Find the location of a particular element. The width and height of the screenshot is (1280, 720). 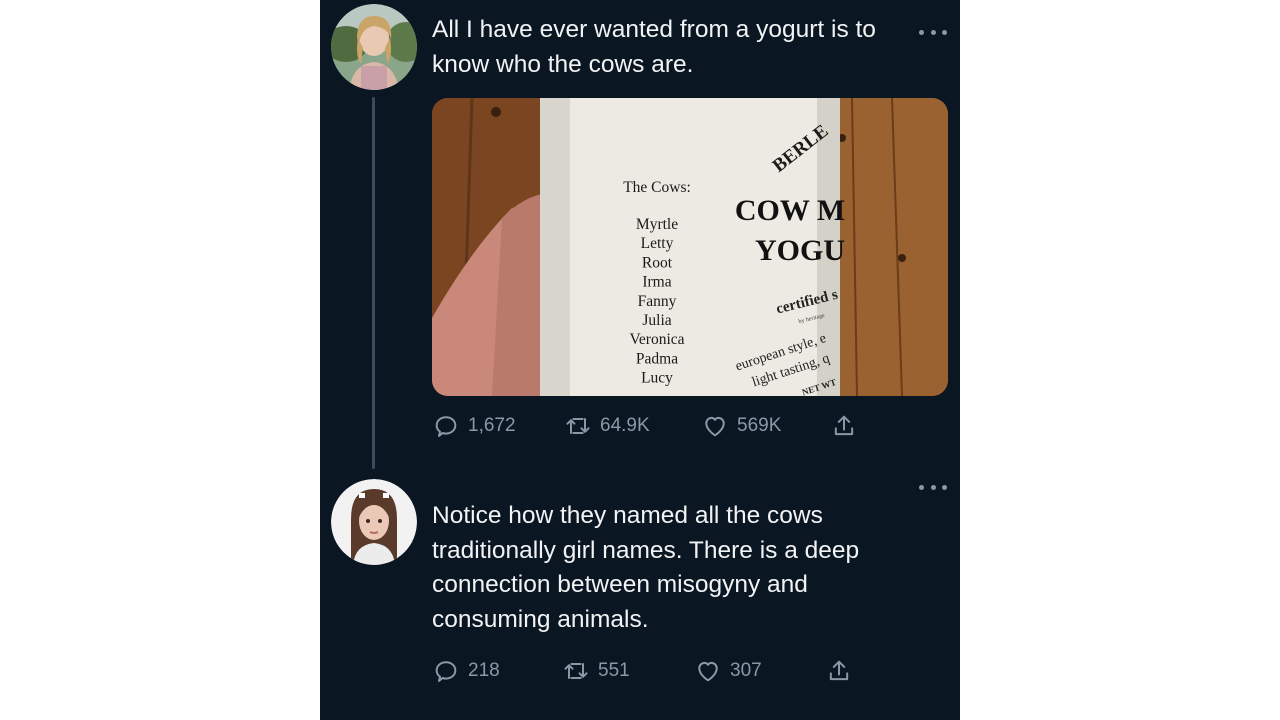

cow-name: Irma is located at coordinates (656, 282).